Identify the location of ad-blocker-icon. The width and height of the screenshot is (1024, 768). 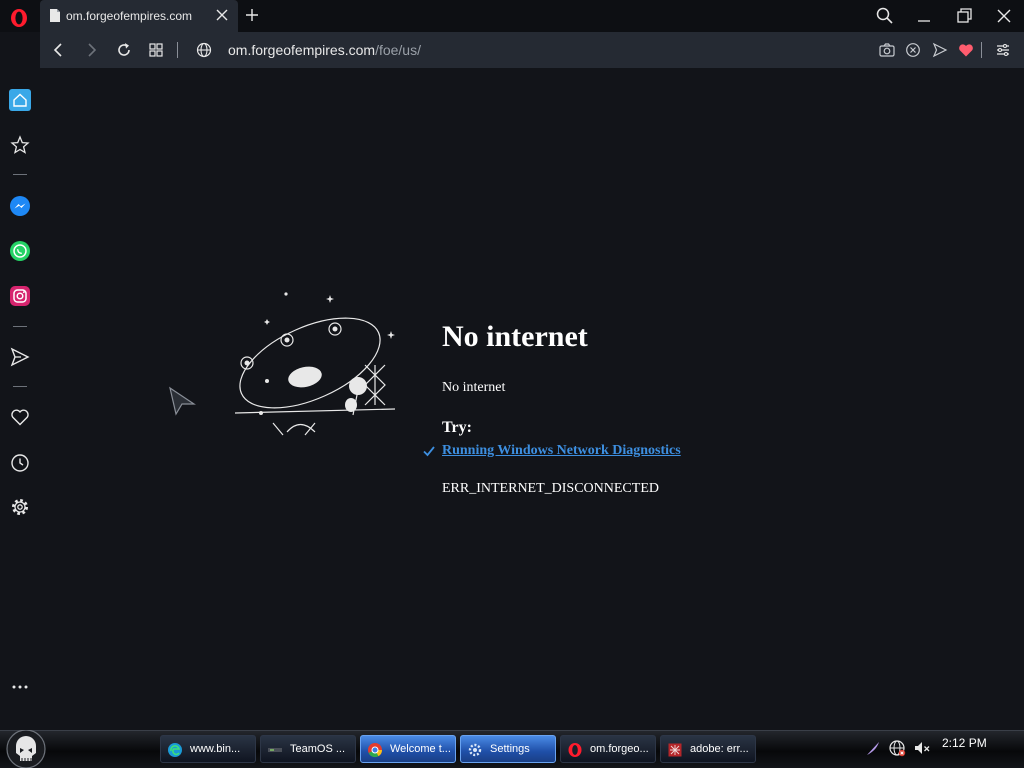
(913, 50).